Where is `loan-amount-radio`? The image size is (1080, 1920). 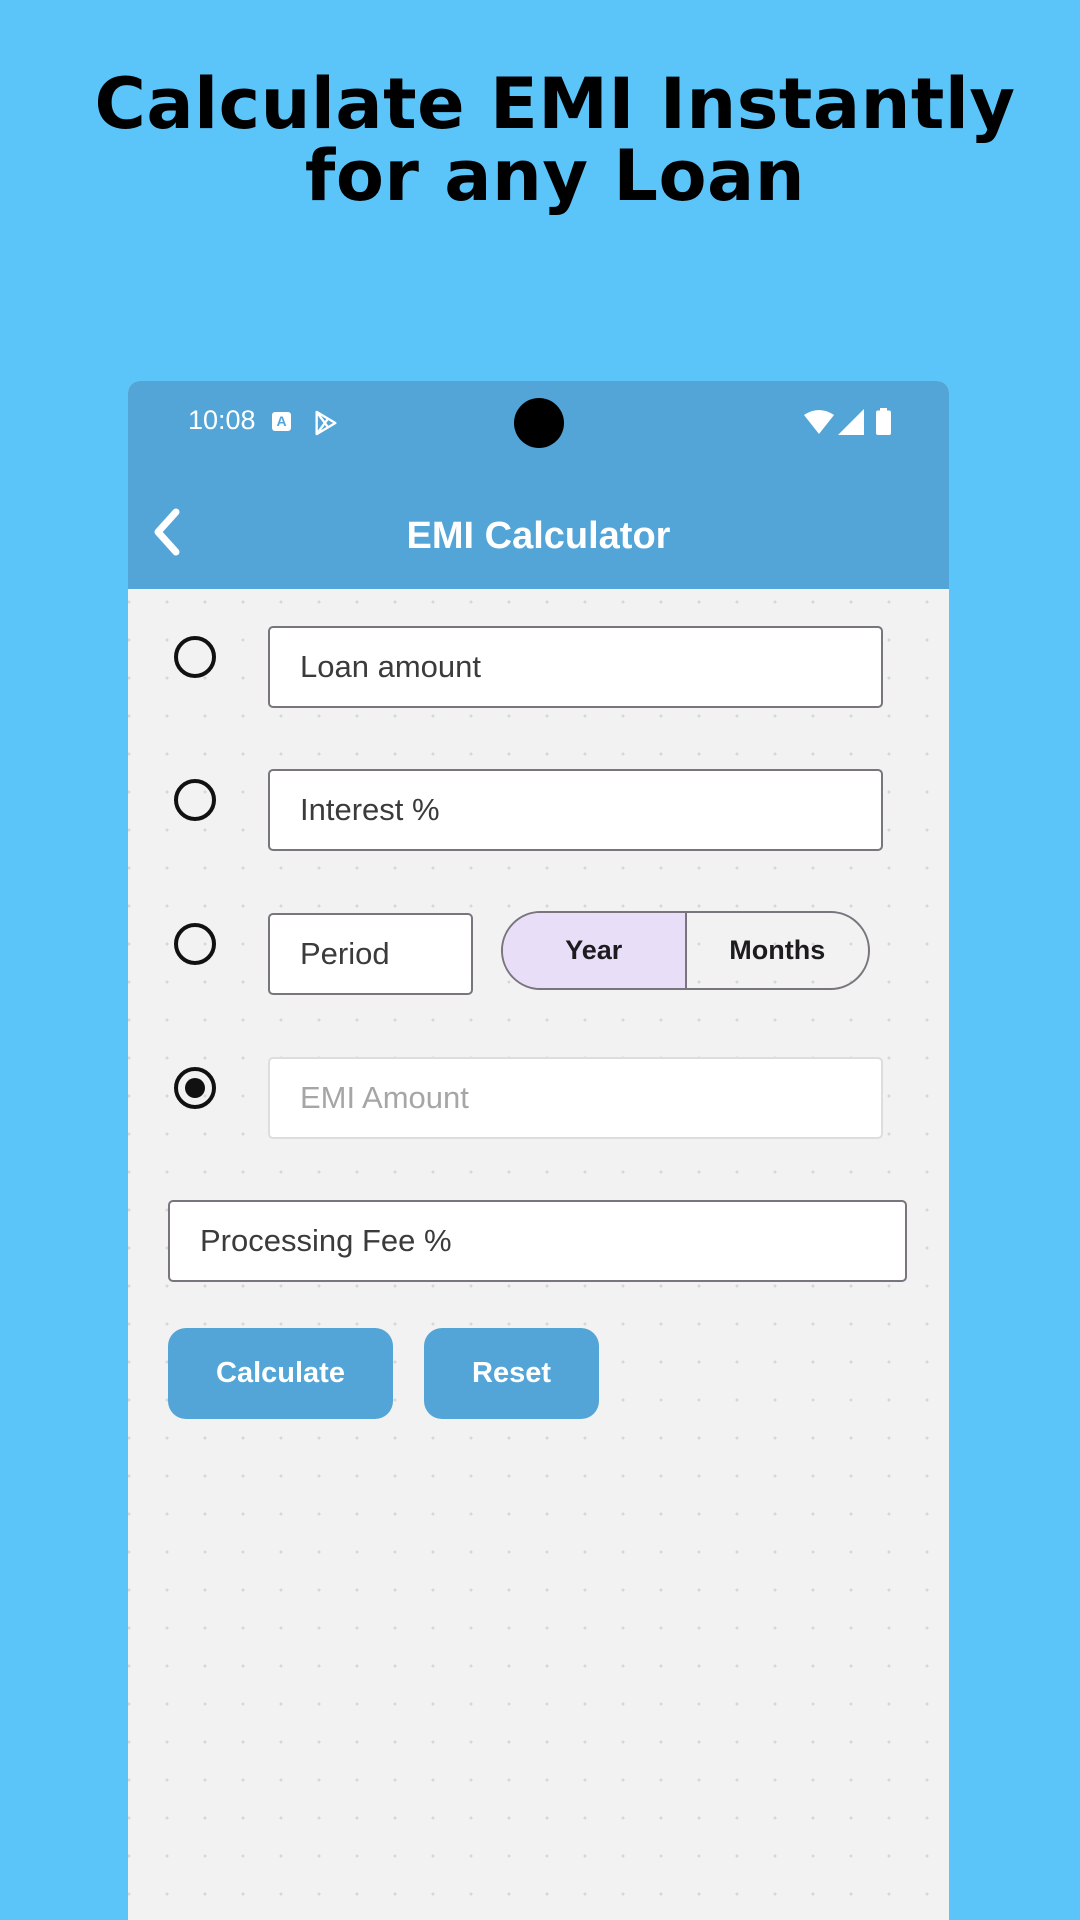 loan-amount-radio is located at coordinates (195, 657).